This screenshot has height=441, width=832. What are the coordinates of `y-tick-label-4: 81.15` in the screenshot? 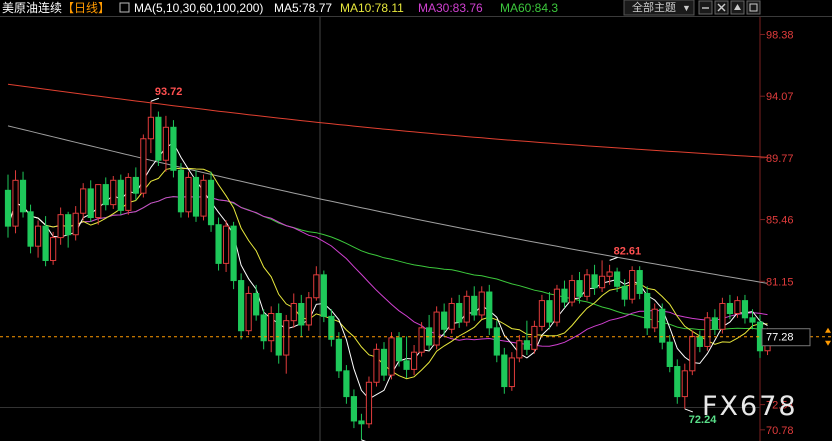 It's located at (780, 282).